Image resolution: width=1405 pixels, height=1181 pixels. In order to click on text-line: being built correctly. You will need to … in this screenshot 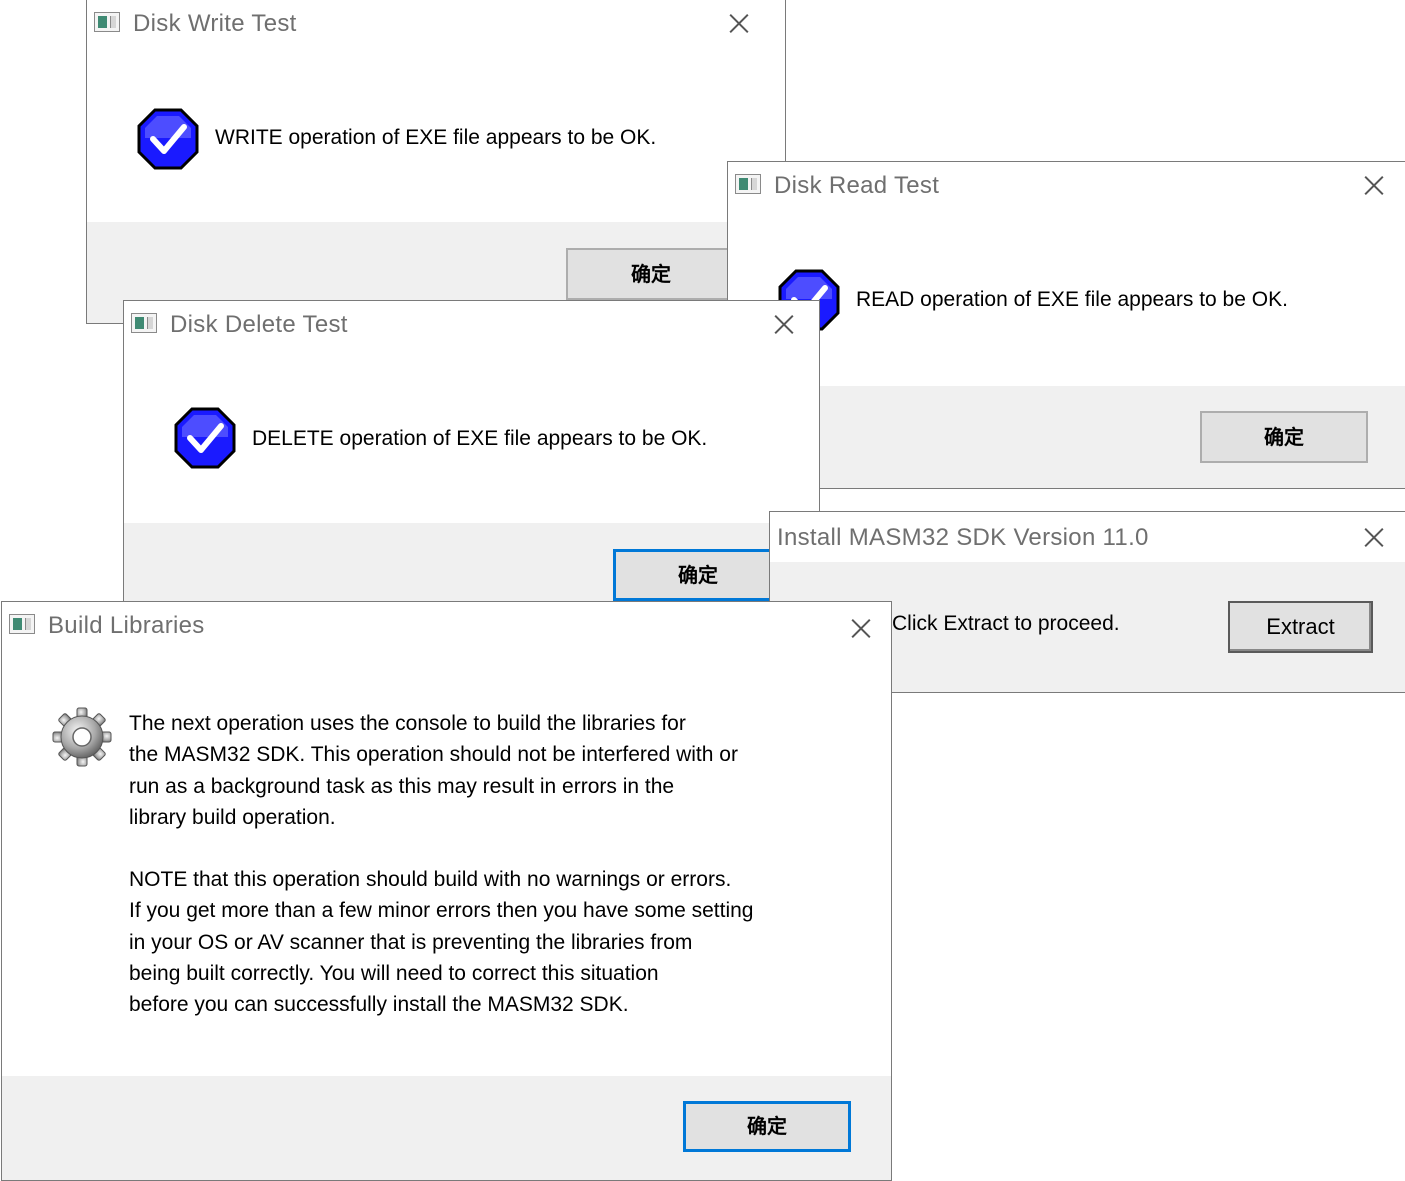, I will do `click(394, 974)`.